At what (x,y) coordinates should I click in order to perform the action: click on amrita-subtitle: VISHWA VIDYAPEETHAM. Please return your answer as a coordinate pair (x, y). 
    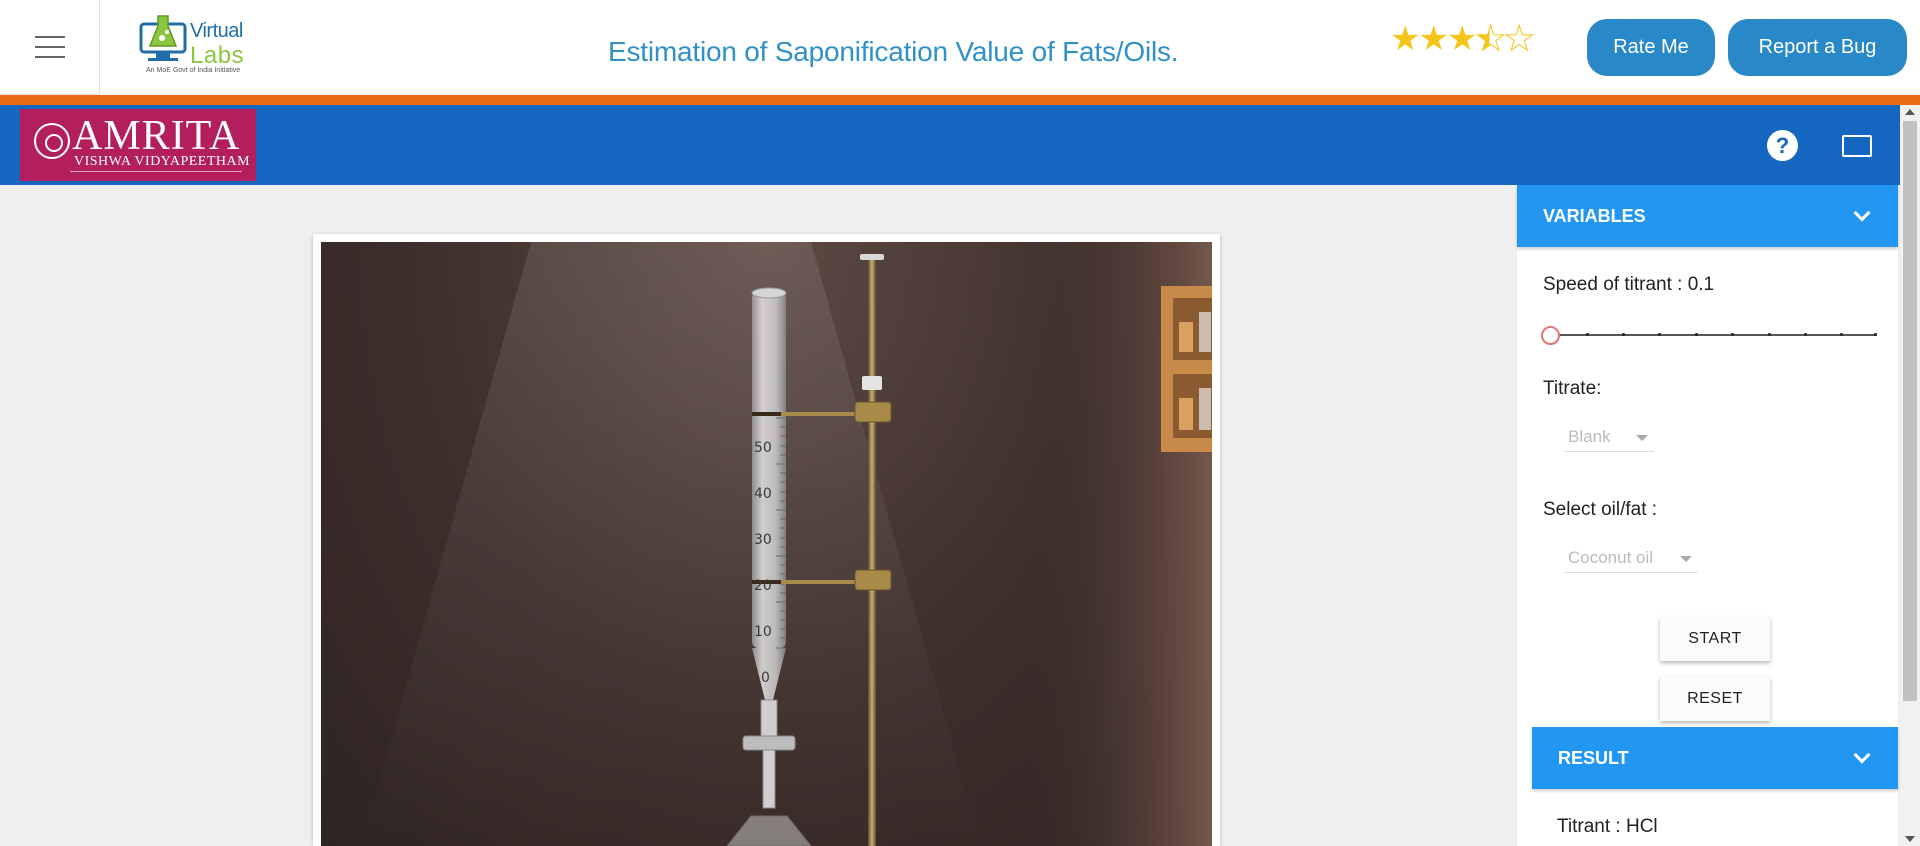
    Looking at the image, I should click on (162, 161).